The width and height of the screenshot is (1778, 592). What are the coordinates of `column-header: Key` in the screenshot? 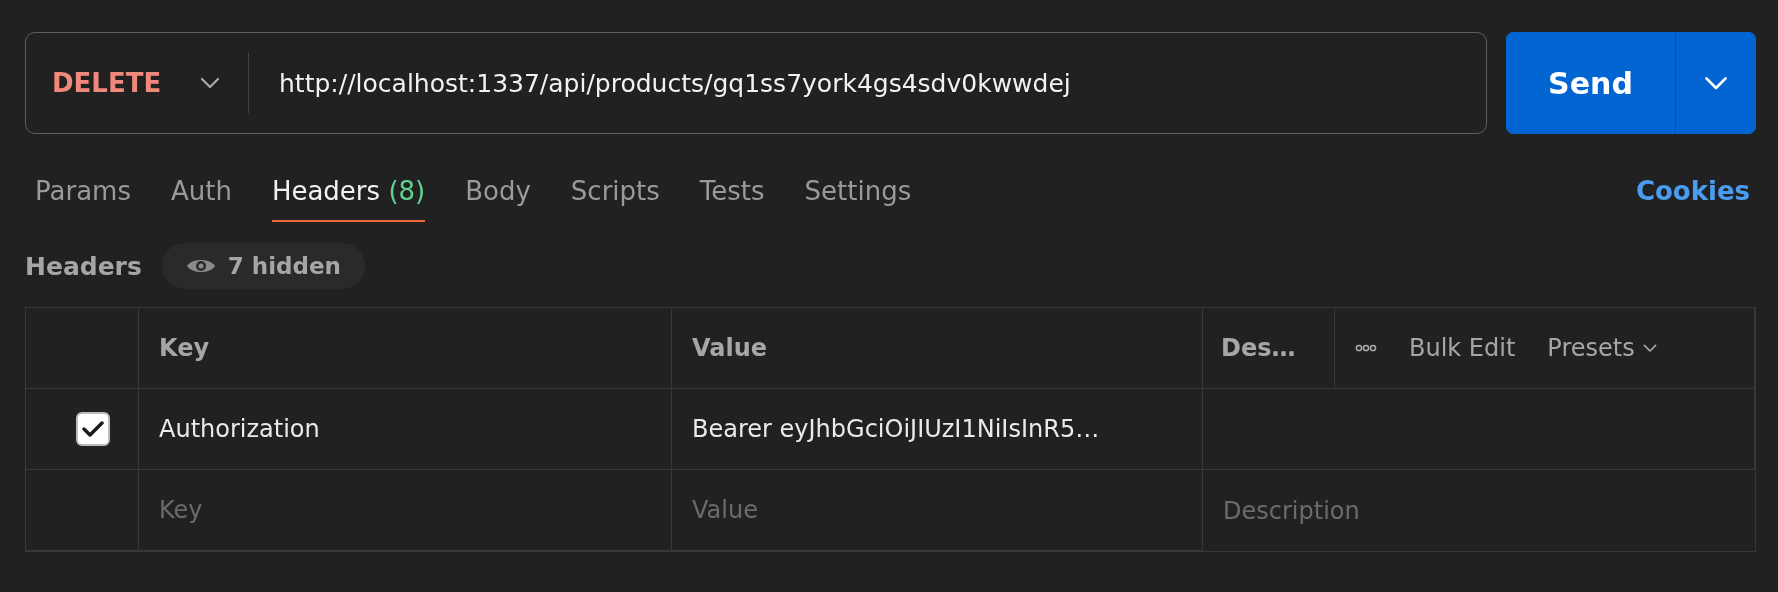 It's located at (184, 348).